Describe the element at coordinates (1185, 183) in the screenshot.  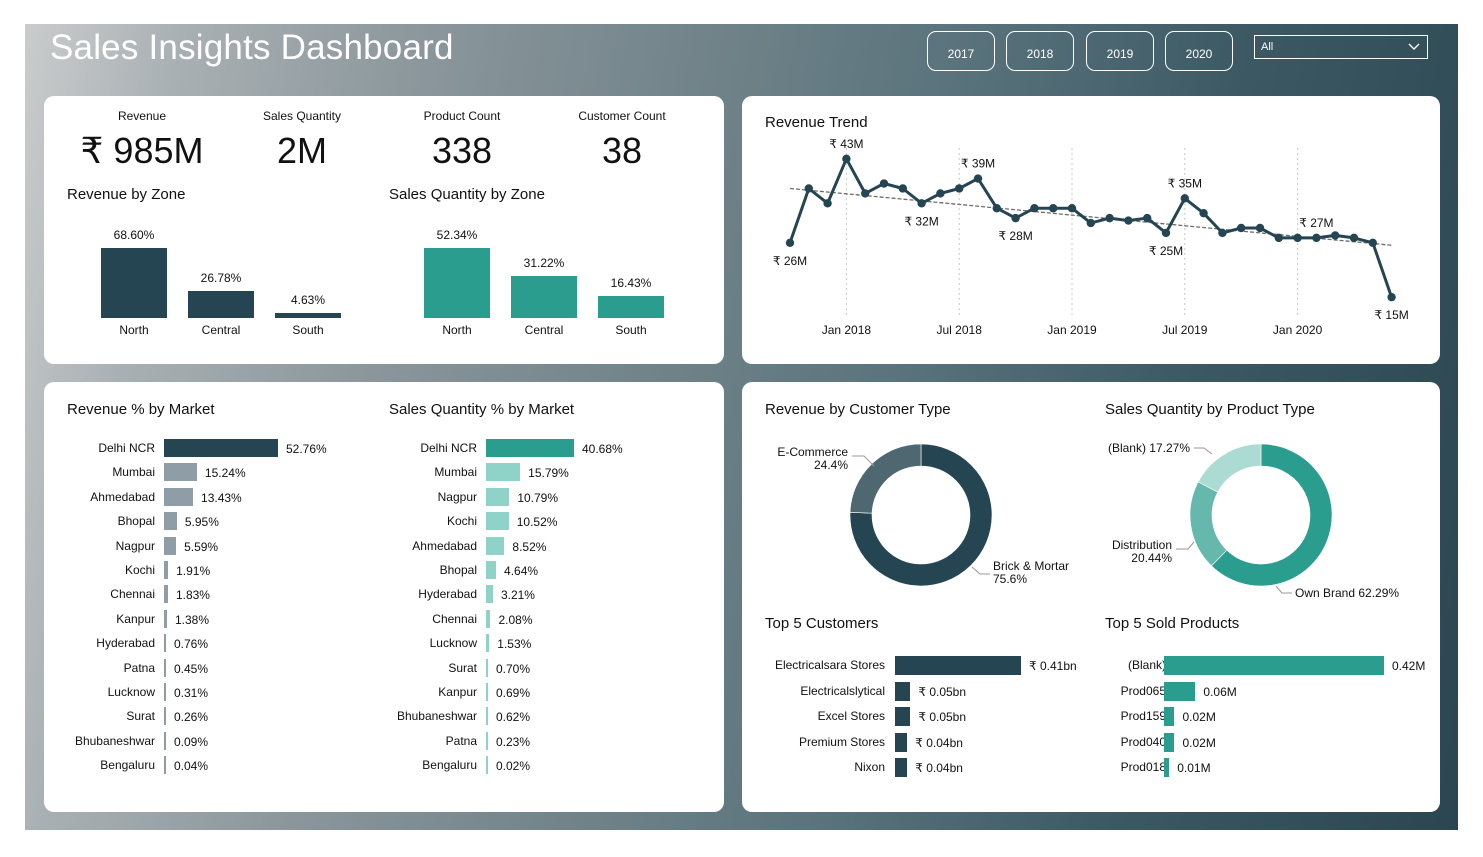
I see `revenue-data-label: ₹ 35M` at that location.